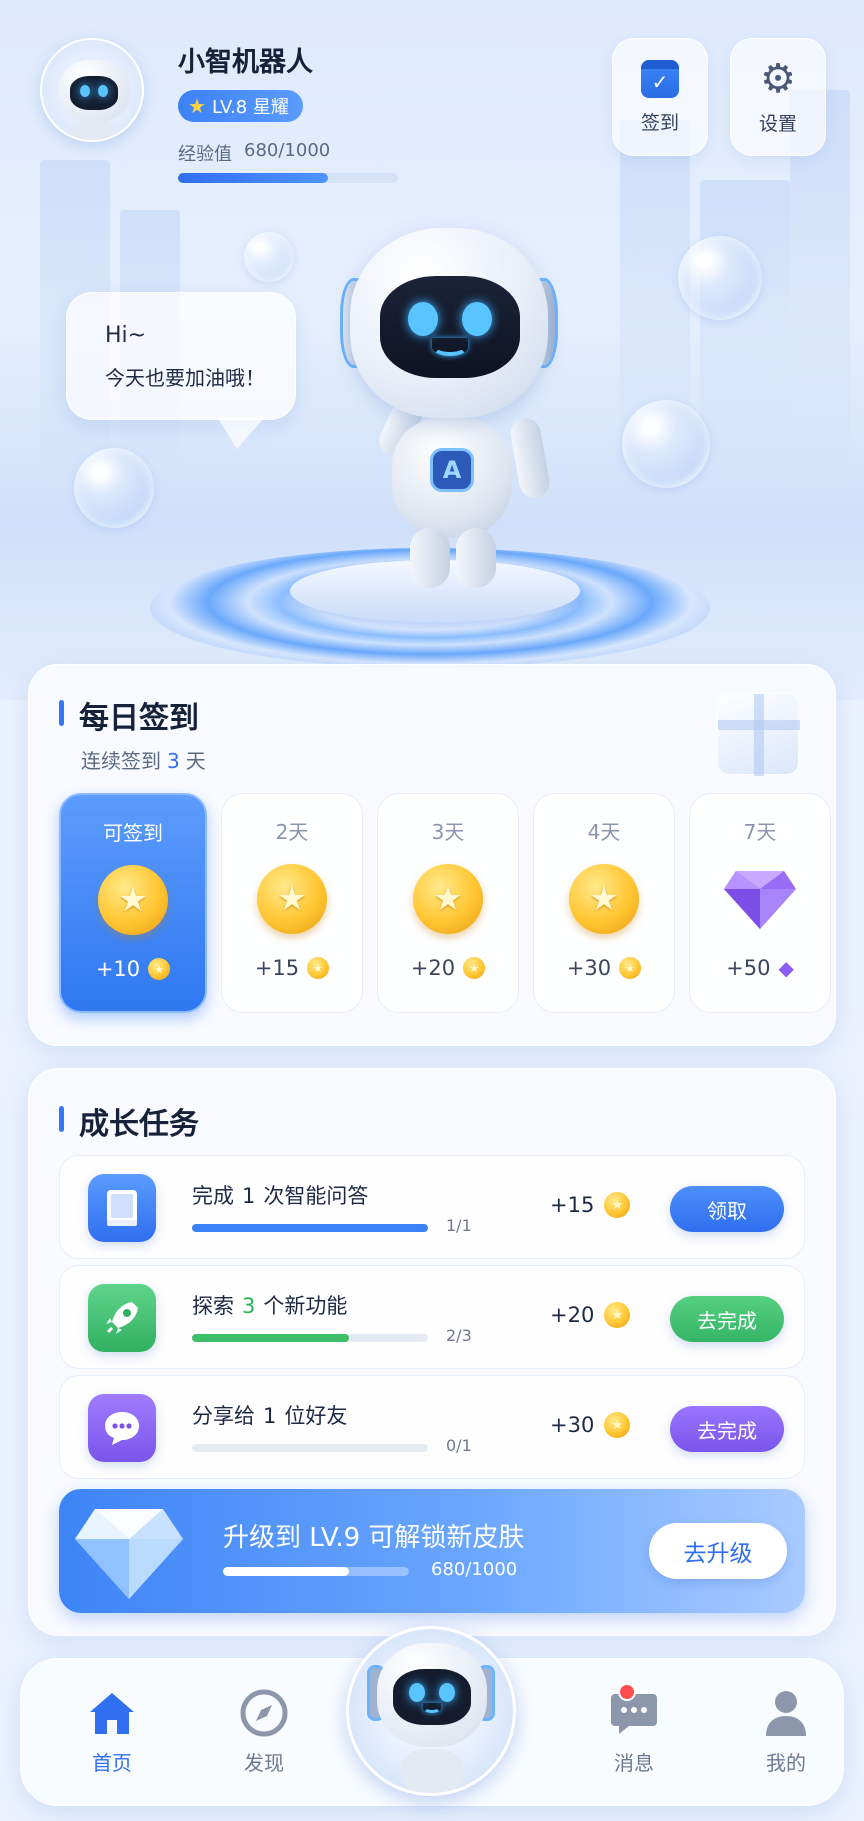  What do you see at coordinates (129, 1121) in the screenshot?
I see `tasks-title: 成长任务` at bounding box center [129, 1121].